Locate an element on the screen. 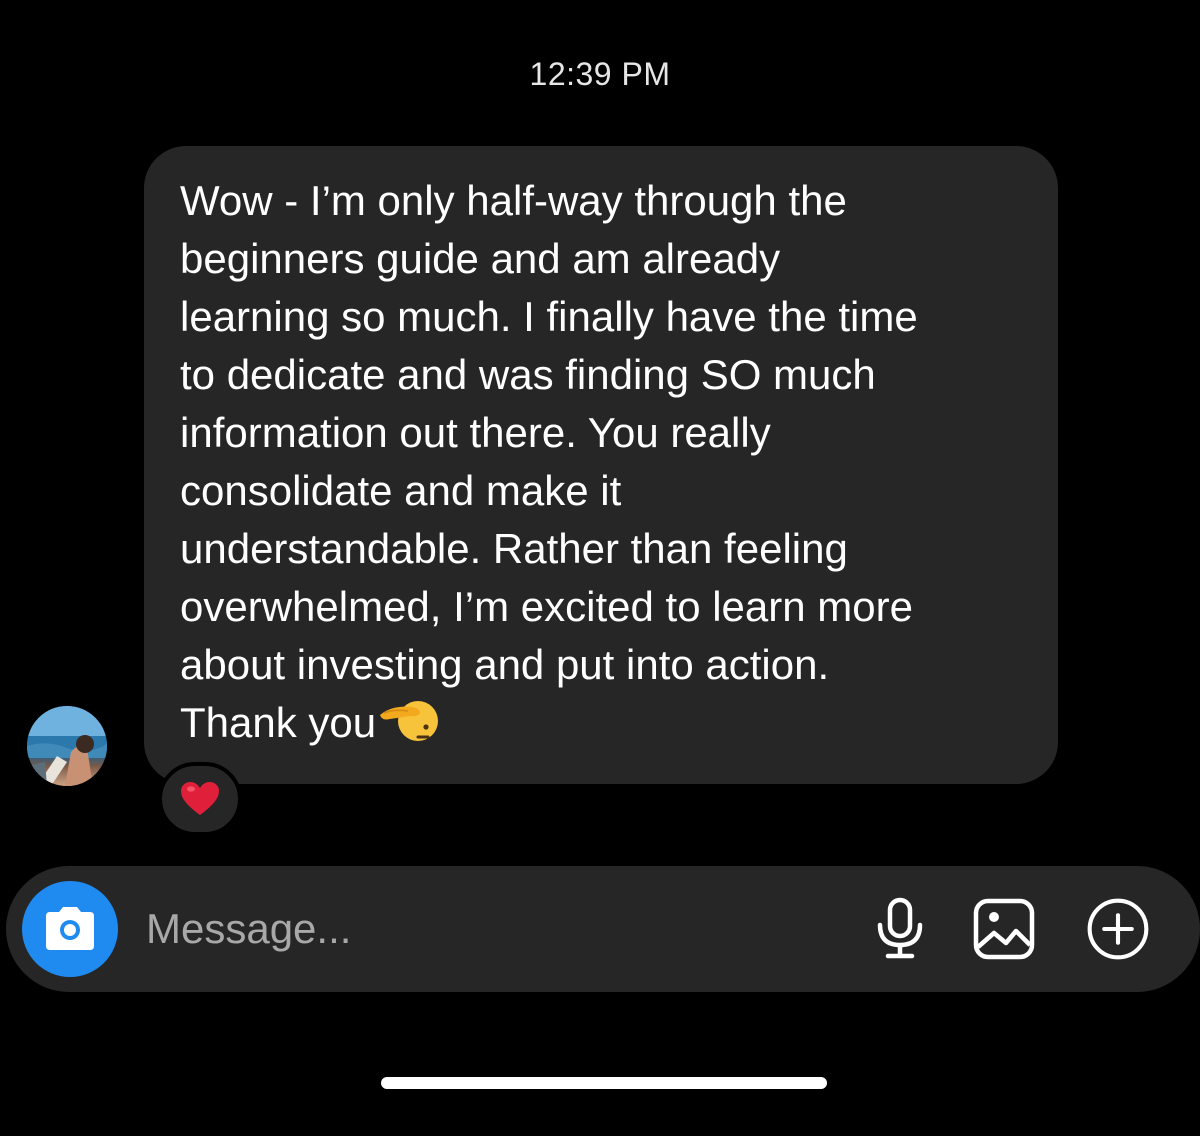  camera-button is located at coordinates (70, 929).